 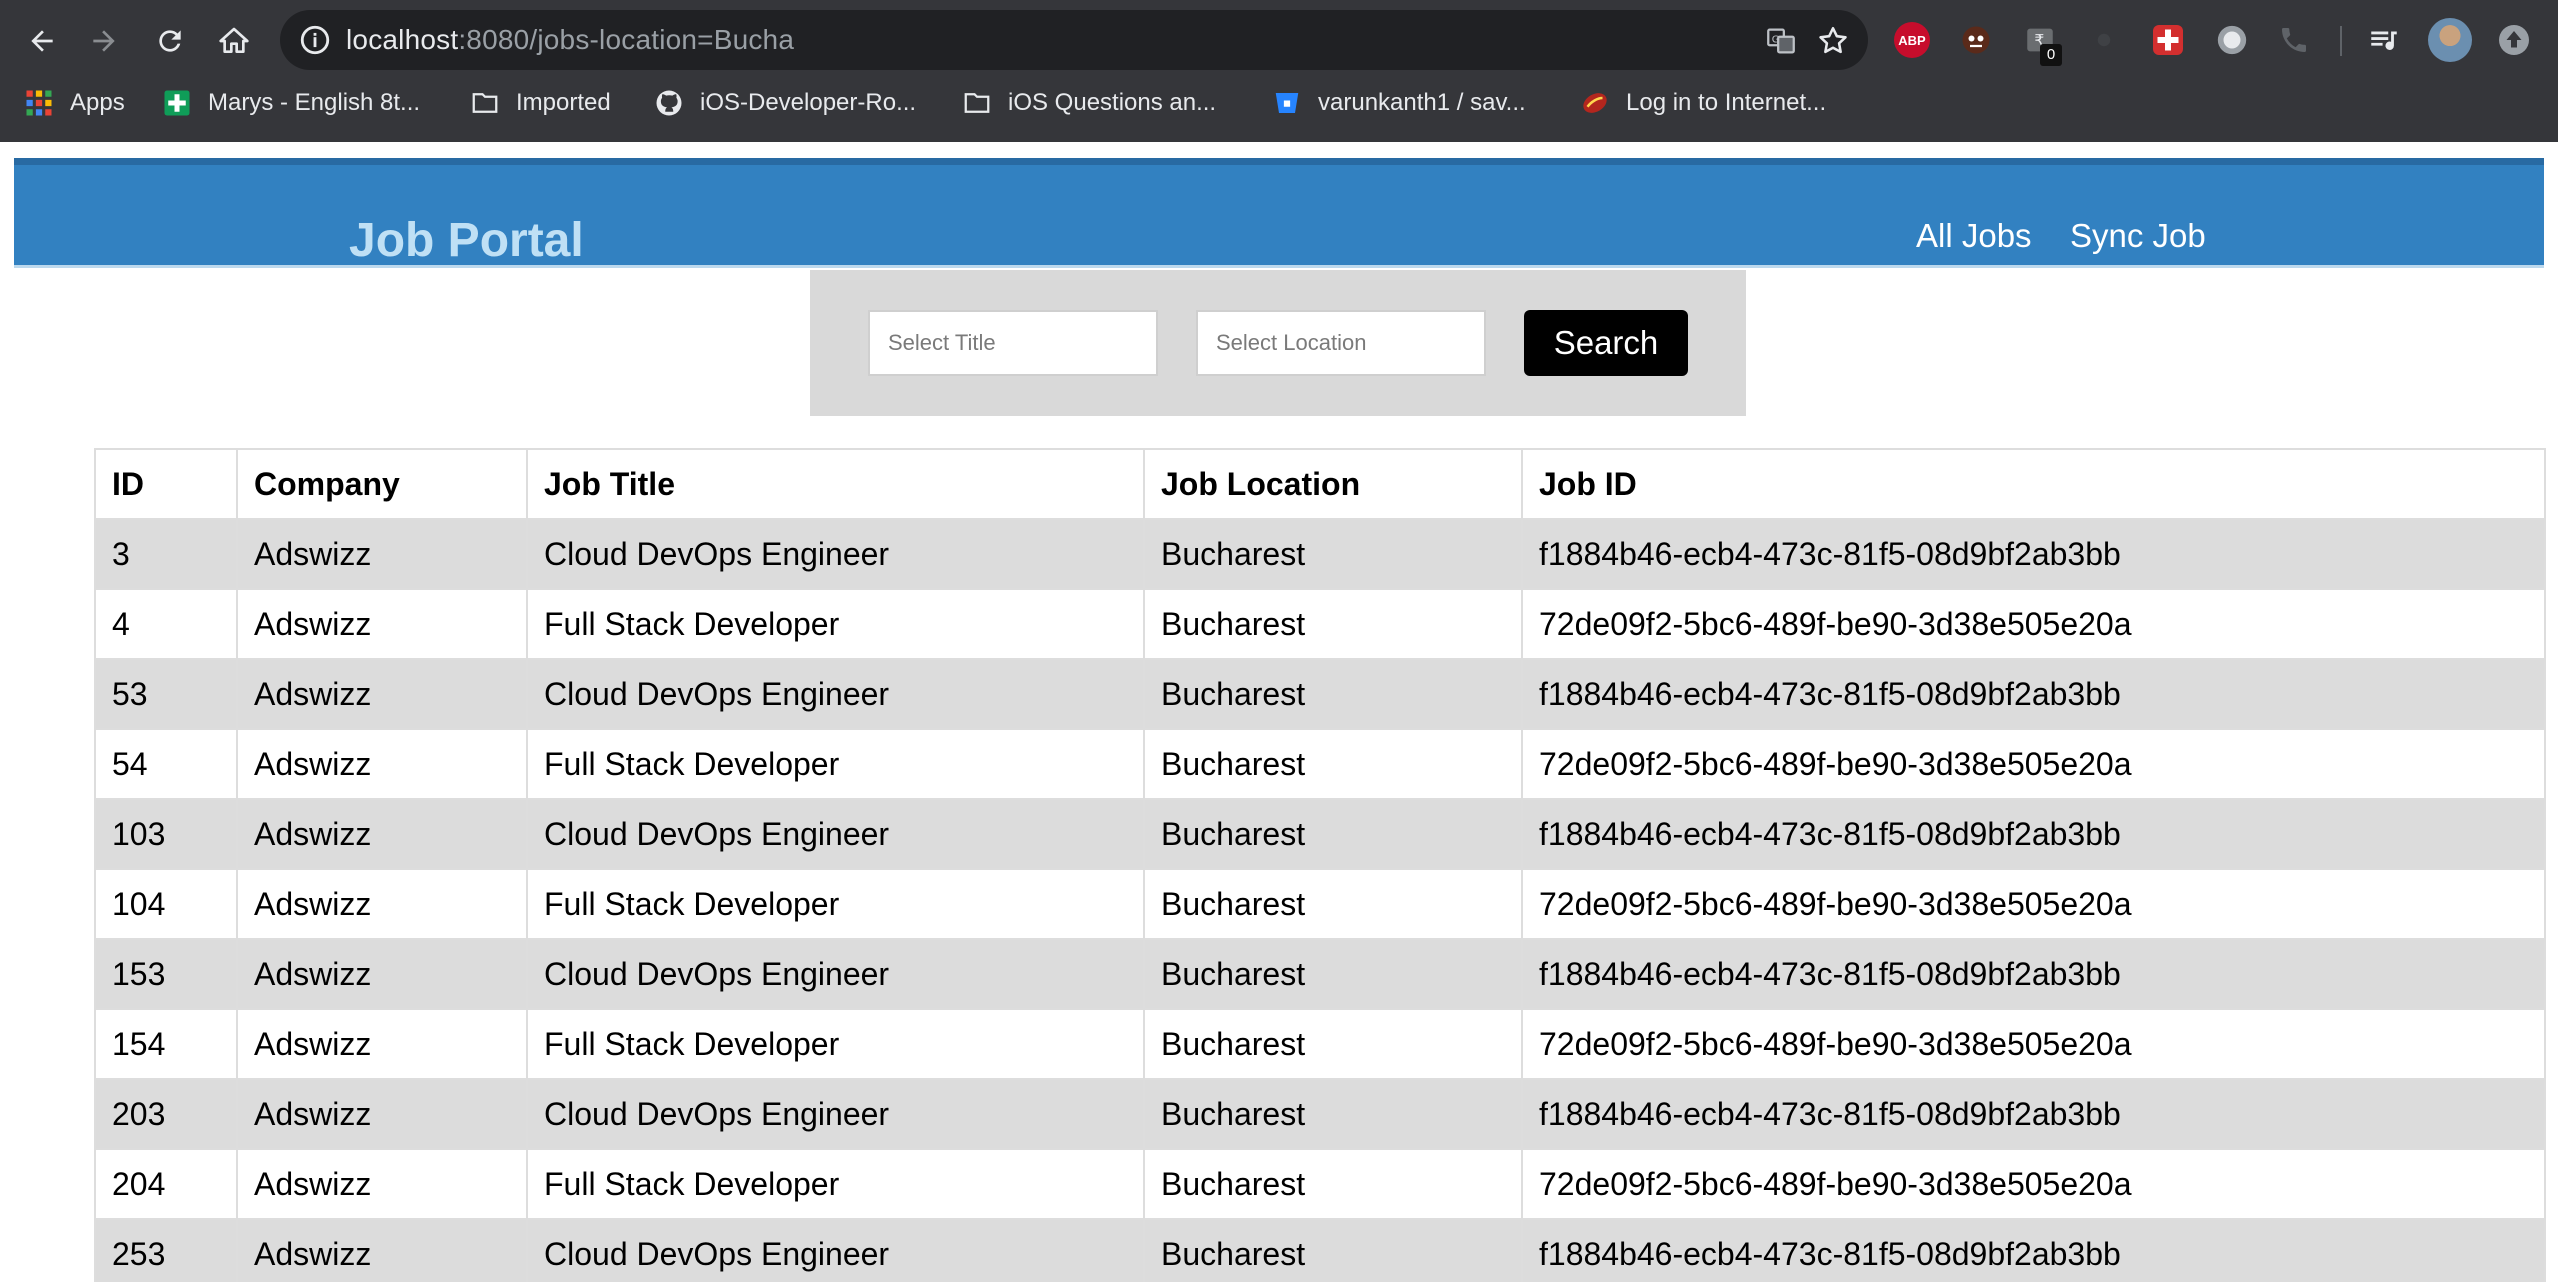 I want to click on record-extension, so click(x=2232, y=40).